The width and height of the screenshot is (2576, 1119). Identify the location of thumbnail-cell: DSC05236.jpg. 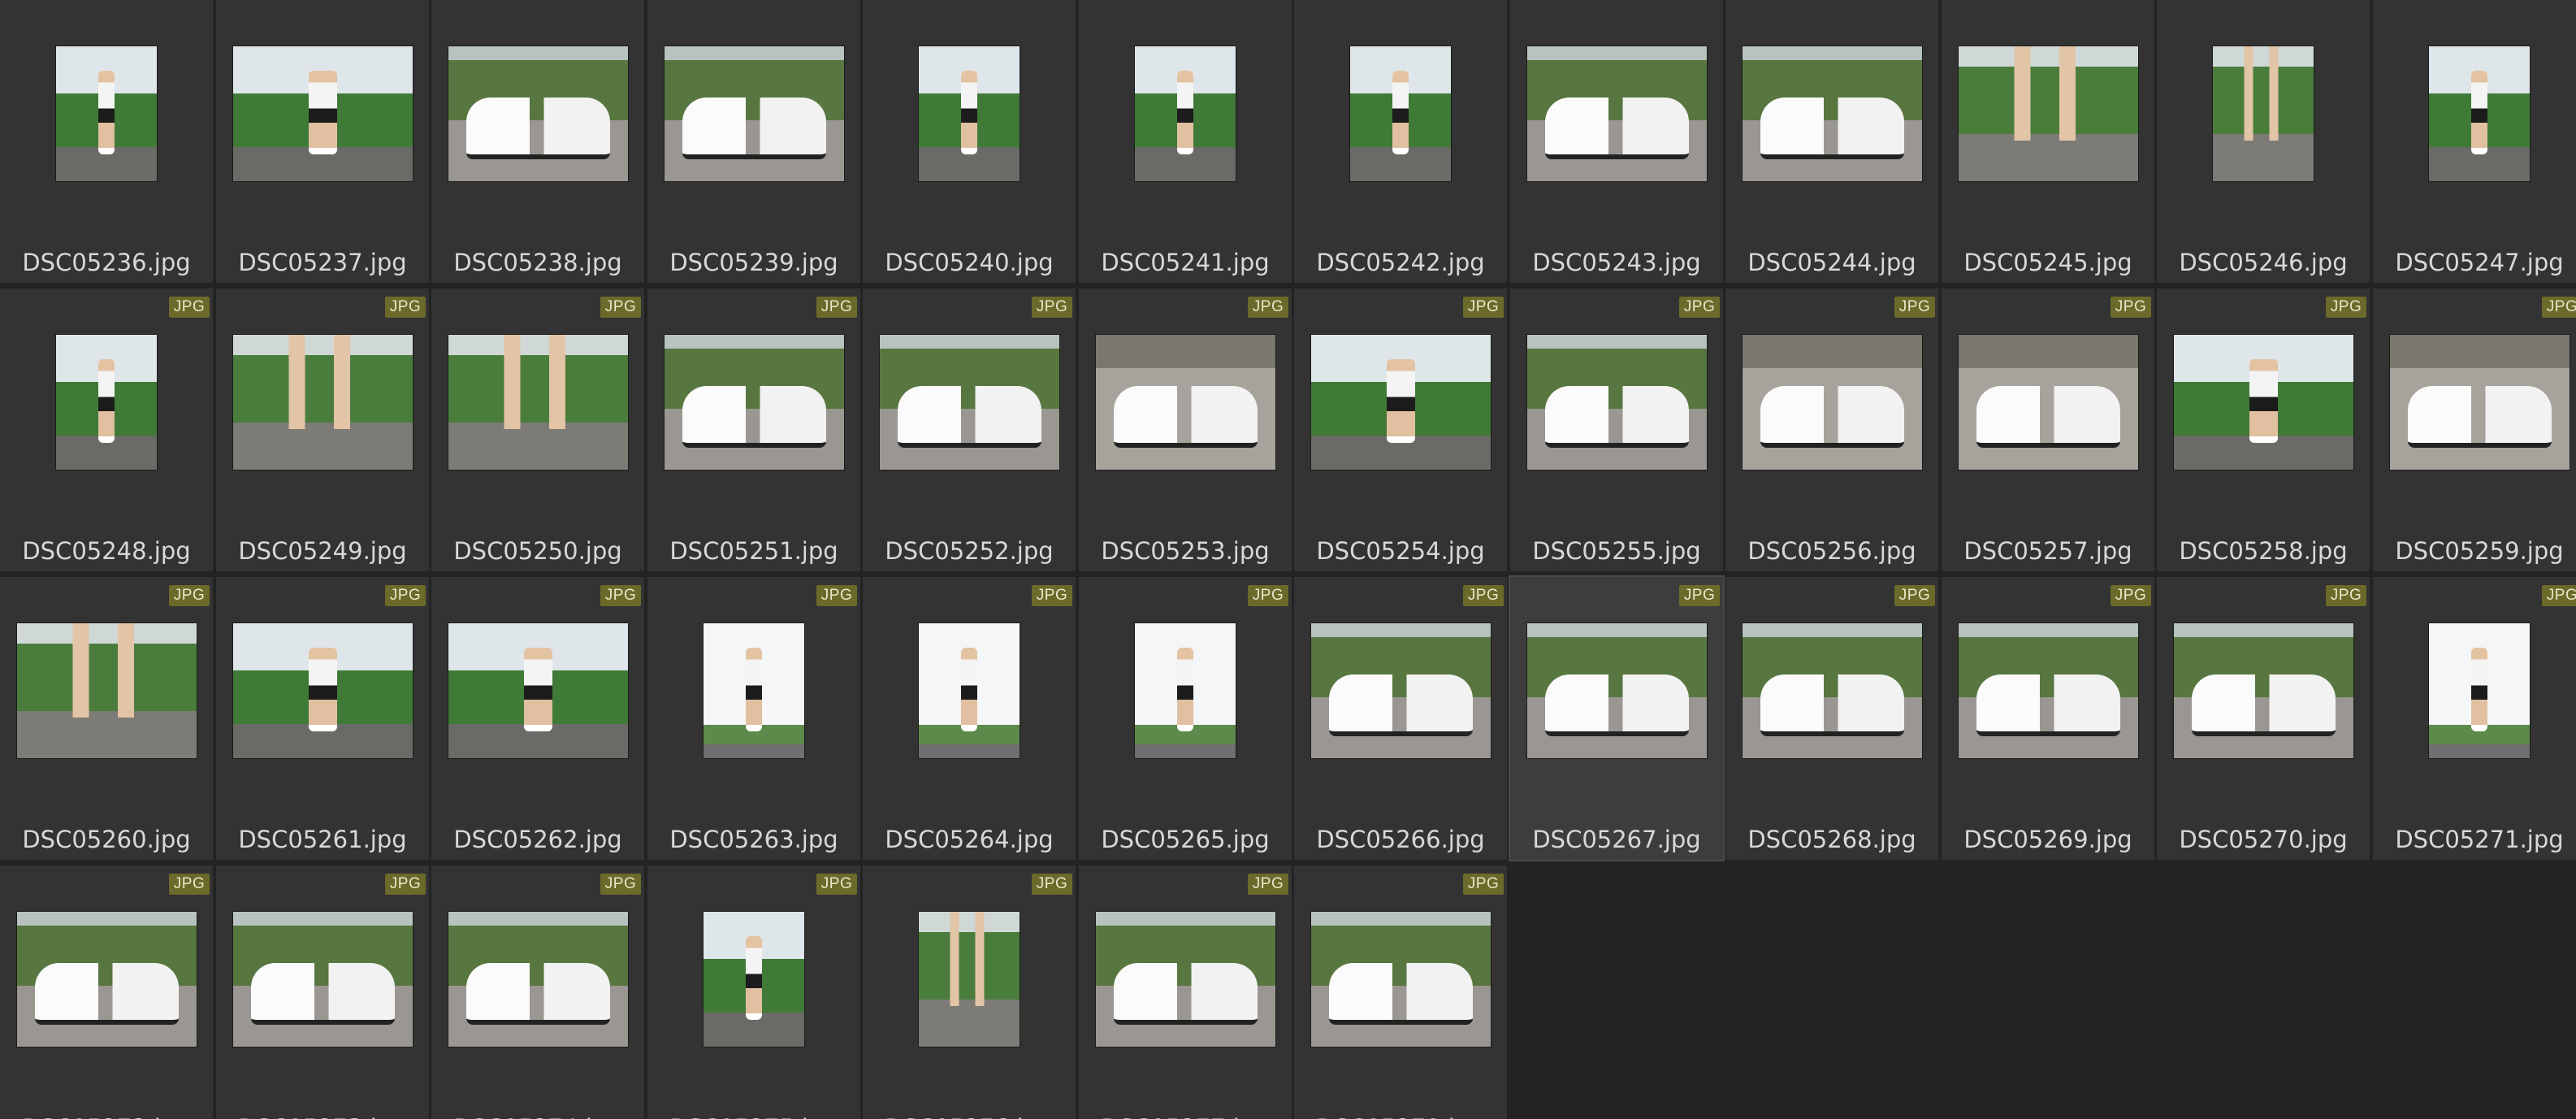
(106, 141).